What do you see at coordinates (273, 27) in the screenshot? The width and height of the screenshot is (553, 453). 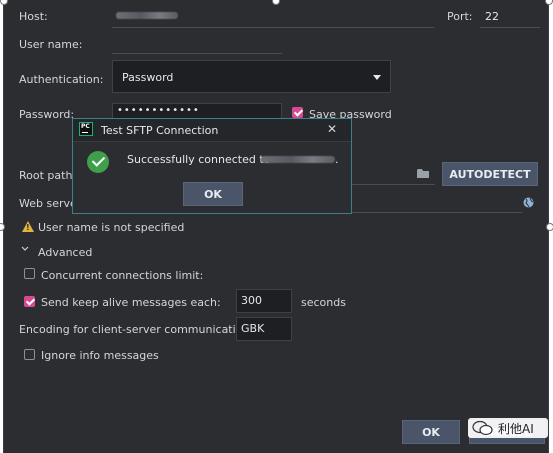 I see `host-underline` at bounding box center [273, 27].